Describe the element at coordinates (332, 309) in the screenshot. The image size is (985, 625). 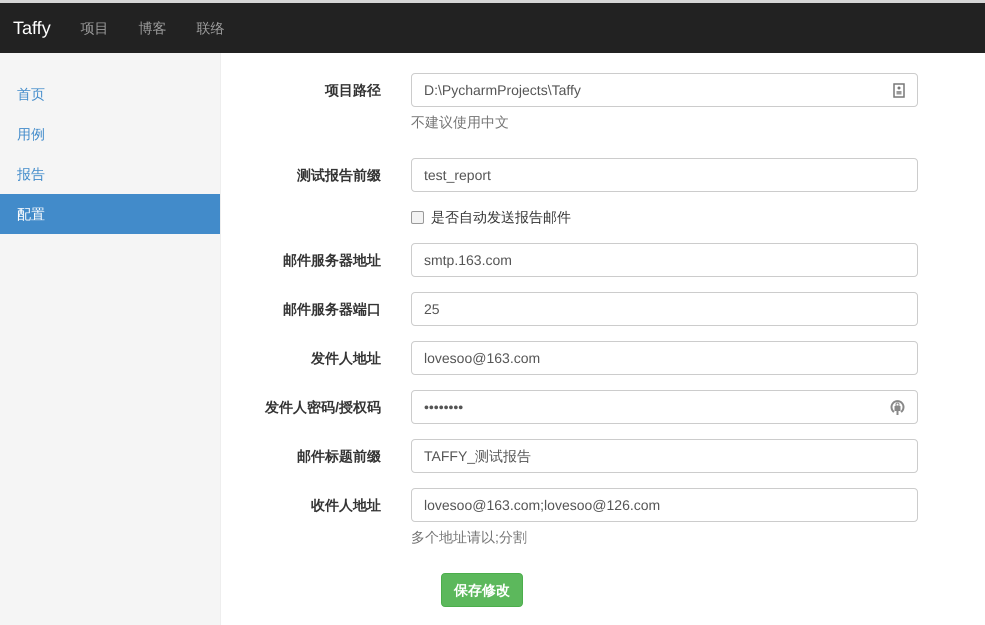
I see `field-label: 邮件服务器端口` at that location.